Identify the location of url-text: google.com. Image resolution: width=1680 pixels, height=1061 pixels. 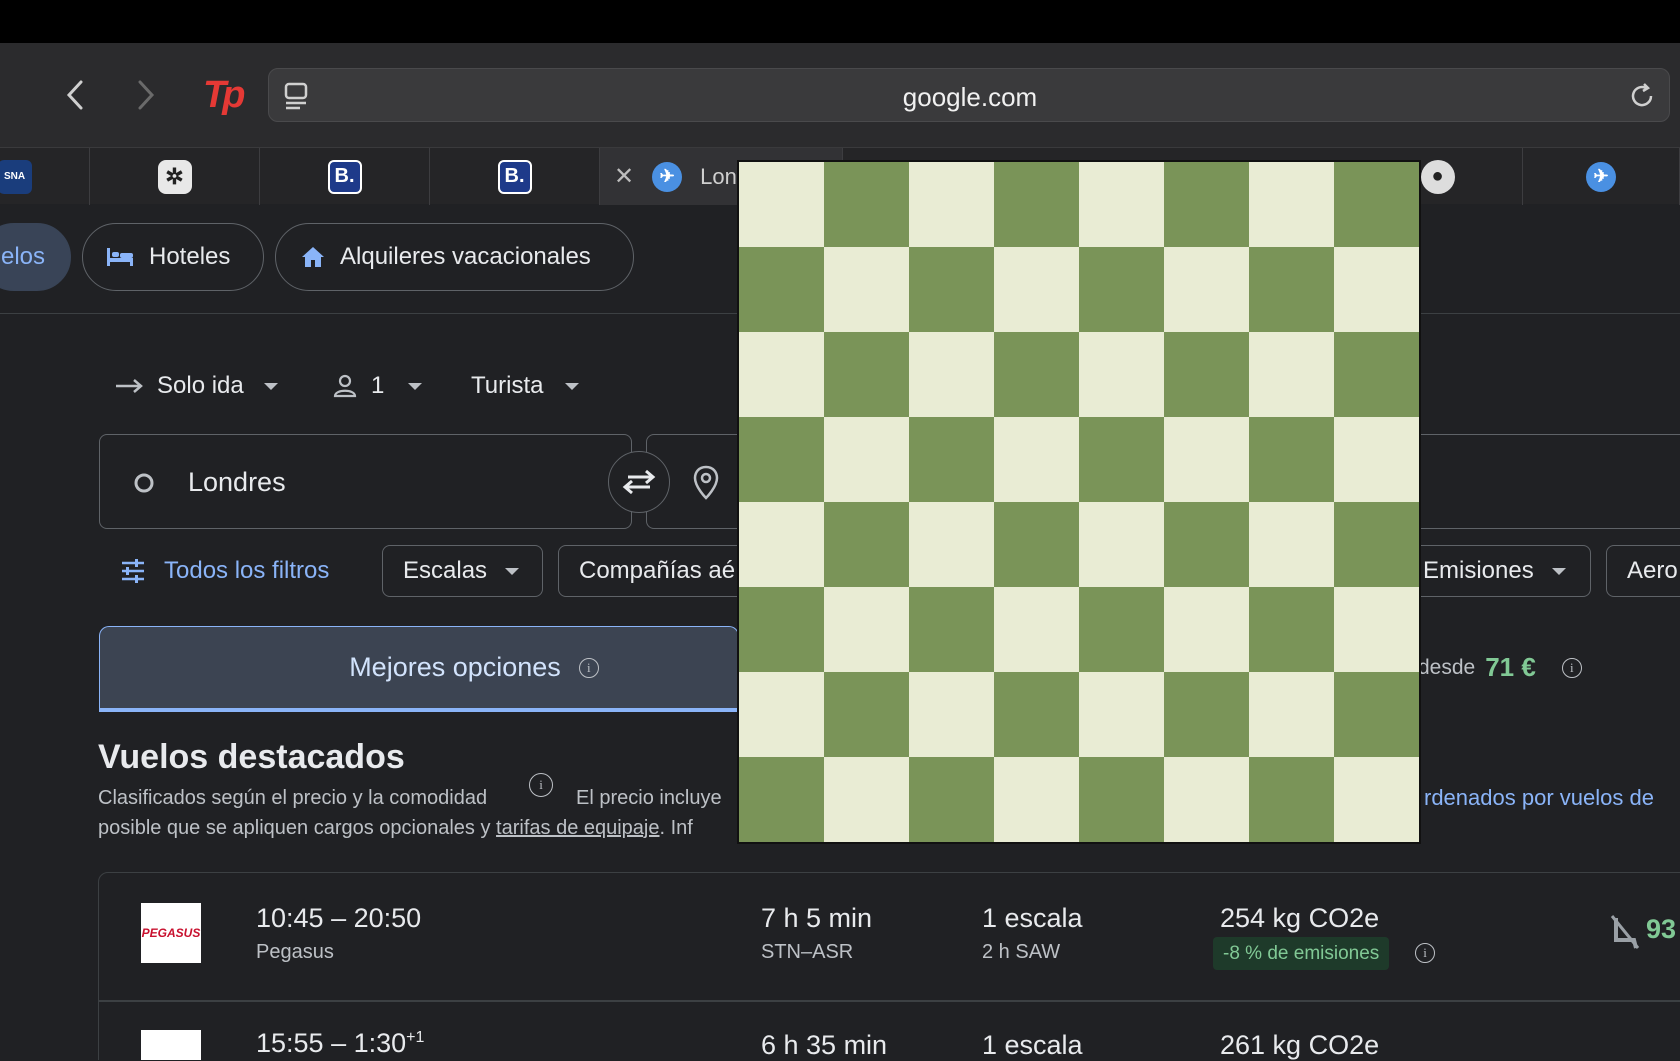
(970, 97).